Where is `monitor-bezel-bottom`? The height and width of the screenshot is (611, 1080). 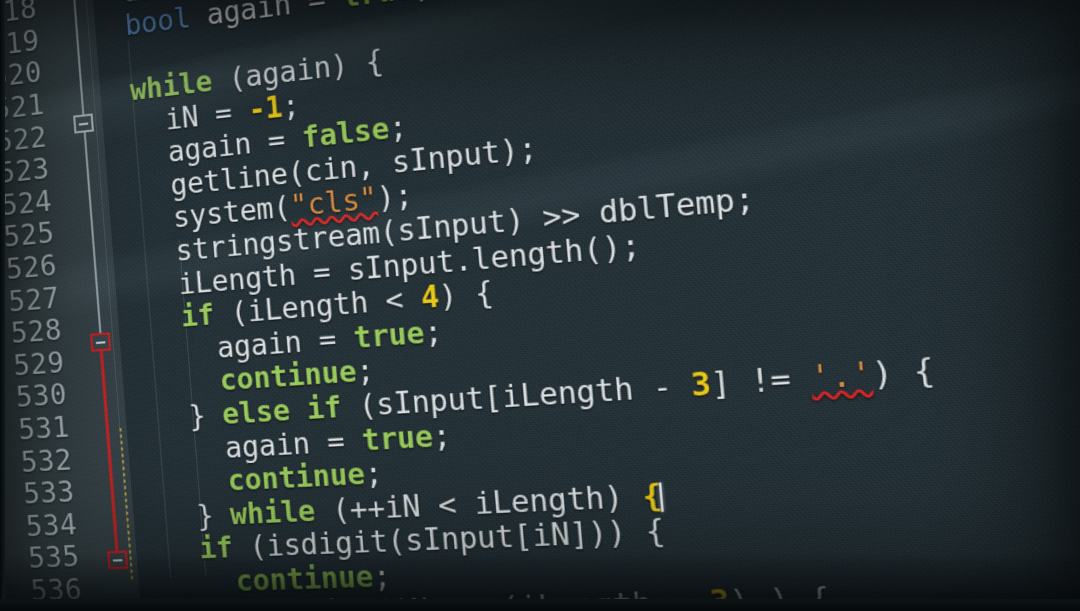
monitor-bezel-bottom is located at coordinates (540, 605).